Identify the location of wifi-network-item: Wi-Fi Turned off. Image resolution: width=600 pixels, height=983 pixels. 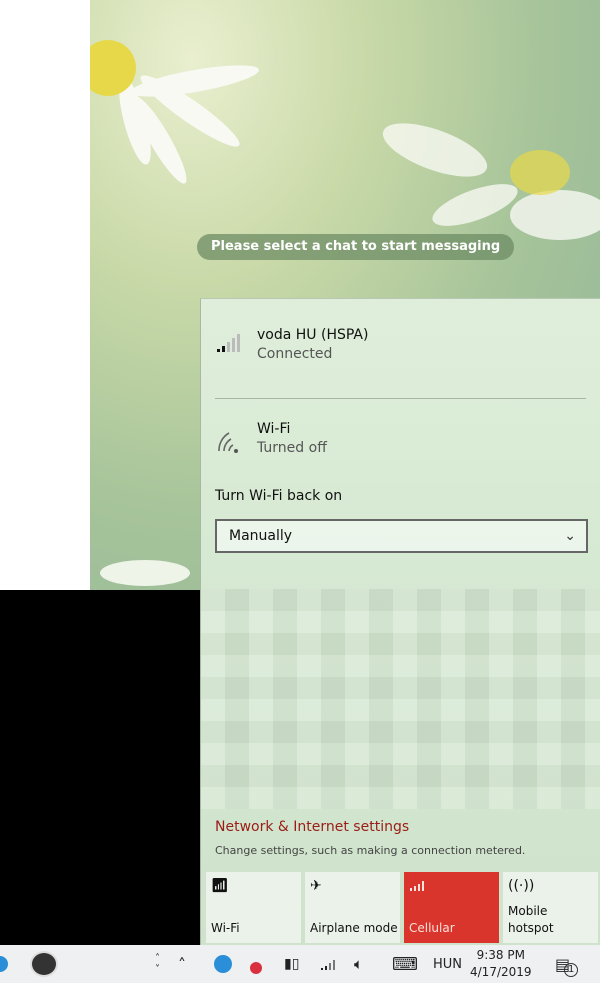
(271, 439).